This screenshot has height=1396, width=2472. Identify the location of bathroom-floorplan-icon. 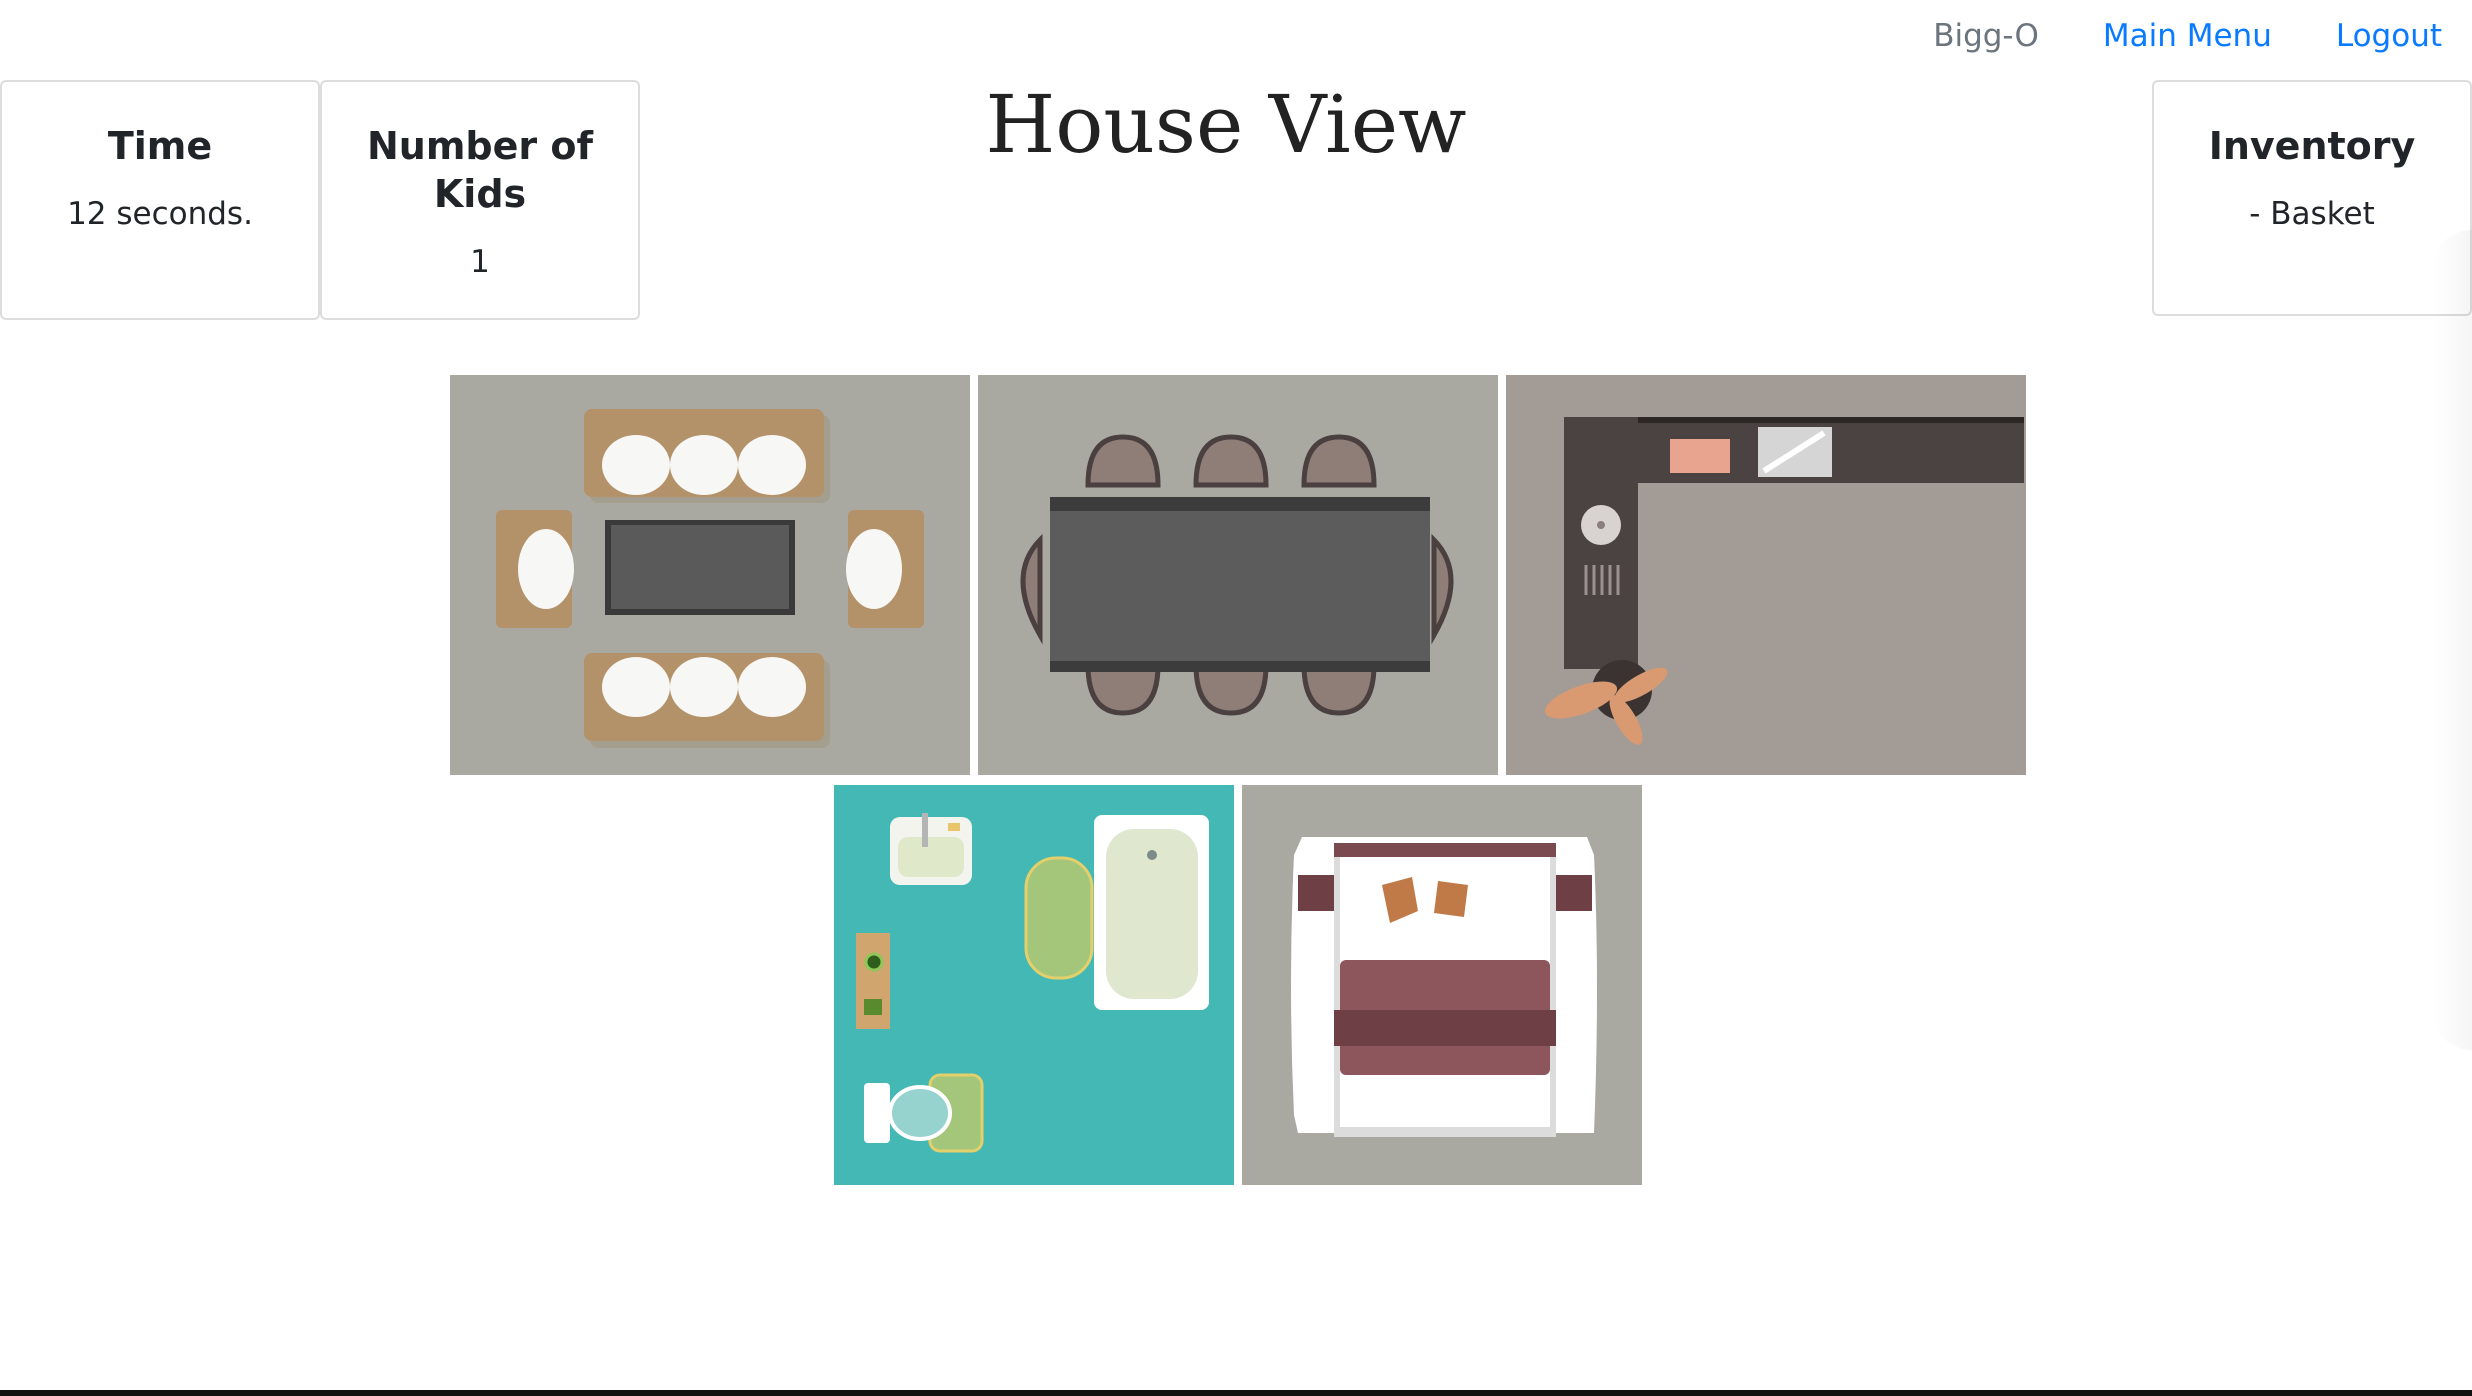
(1034, 985).